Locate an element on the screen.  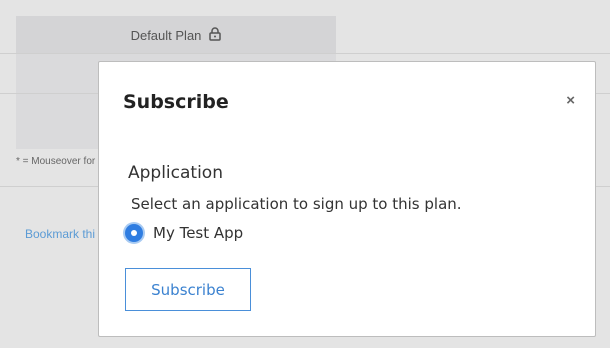
application-option-label: My Test App is located at coordinates (198, 233).